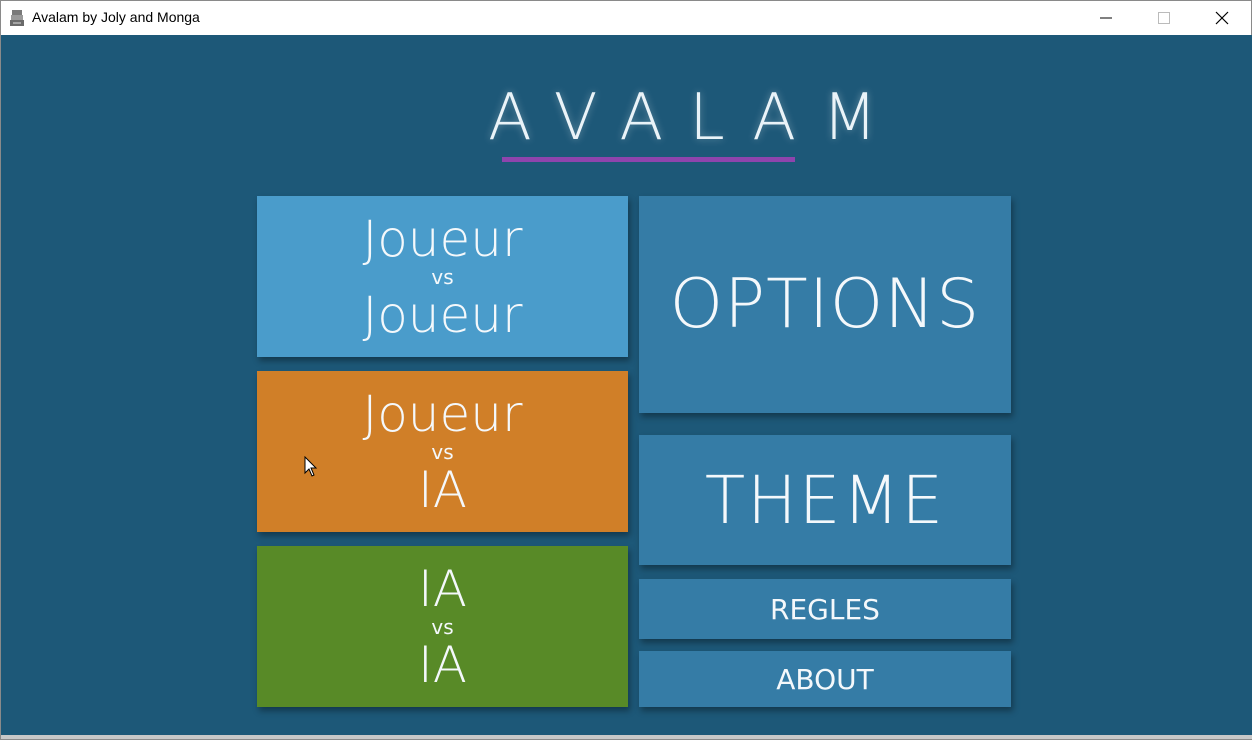 This screenshot has height=740, width=1252. Describe the element at coordinates (442, 238) in the screenshot. I see `pvp-line1: Joueur` at that location.